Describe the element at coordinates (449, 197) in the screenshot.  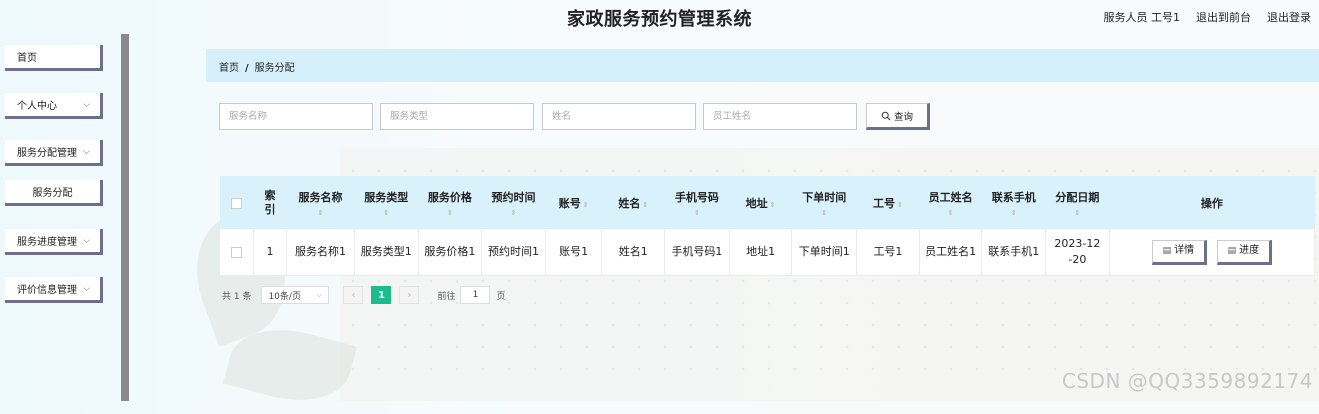
I see `col-label: 服务价格` at that location.